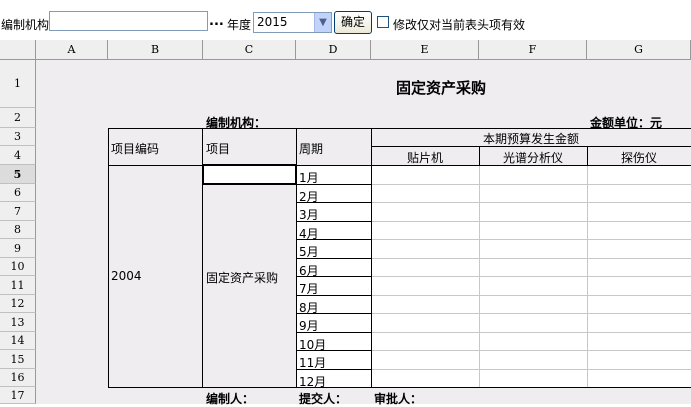 This screenshot has height=407, width=691. Describe the element at coordinates (353, 22) in the screenshot. I see `confirm-button: 确定` at that location.